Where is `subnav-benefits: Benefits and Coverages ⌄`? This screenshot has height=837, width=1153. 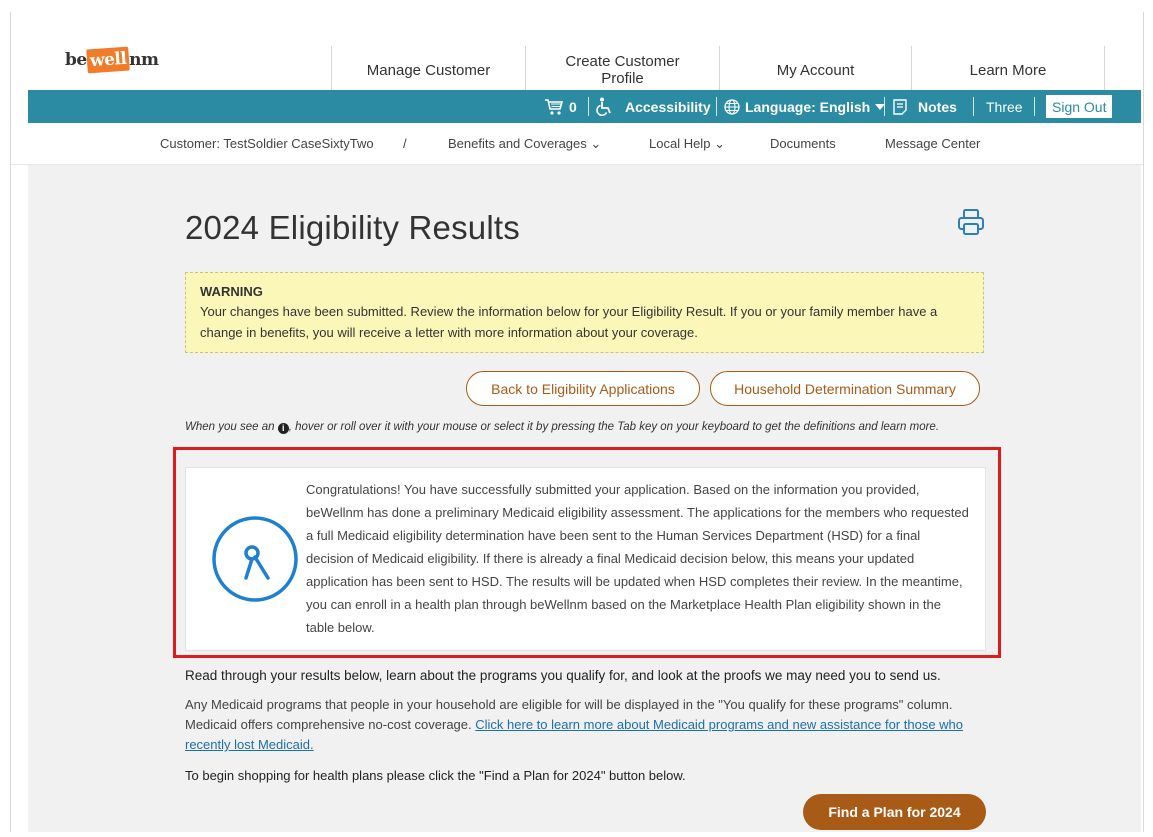 subnav-benefits: Benefits and Coverages ⌄ is located at coordinates (524, 144).